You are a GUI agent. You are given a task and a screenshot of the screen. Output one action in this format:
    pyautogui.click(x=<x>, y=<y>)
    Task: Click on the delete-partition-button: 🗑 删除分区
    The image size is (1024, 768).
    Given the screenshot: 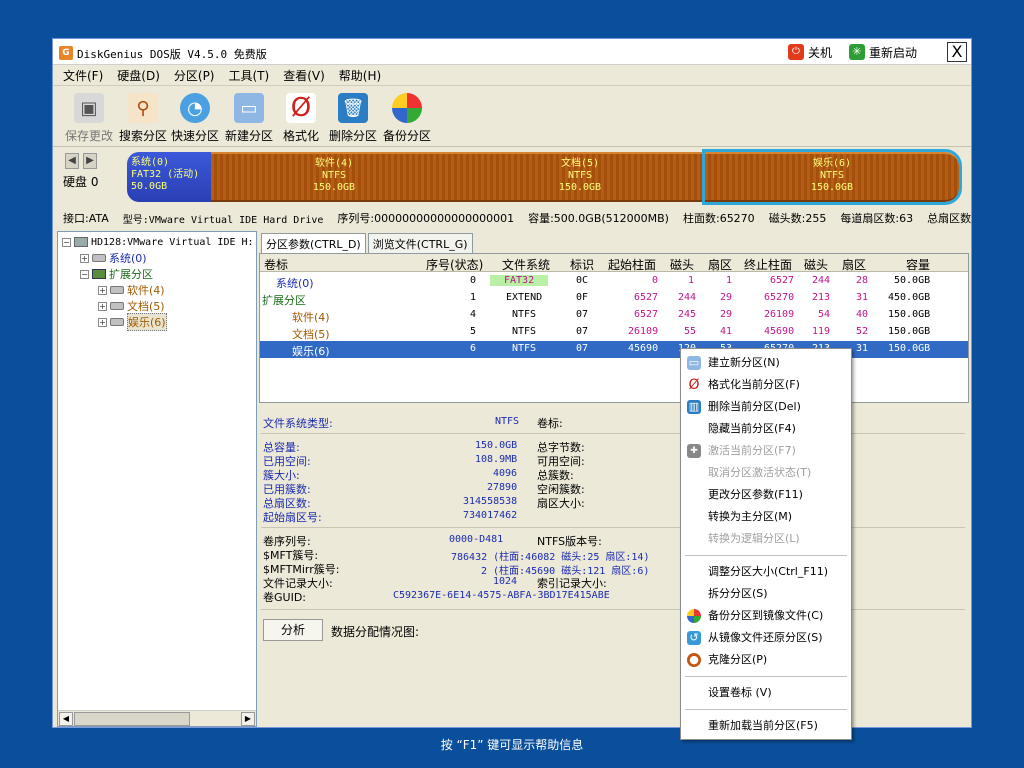 What is the action you would take?
    pyautogui.click(x=353, y=118)
    